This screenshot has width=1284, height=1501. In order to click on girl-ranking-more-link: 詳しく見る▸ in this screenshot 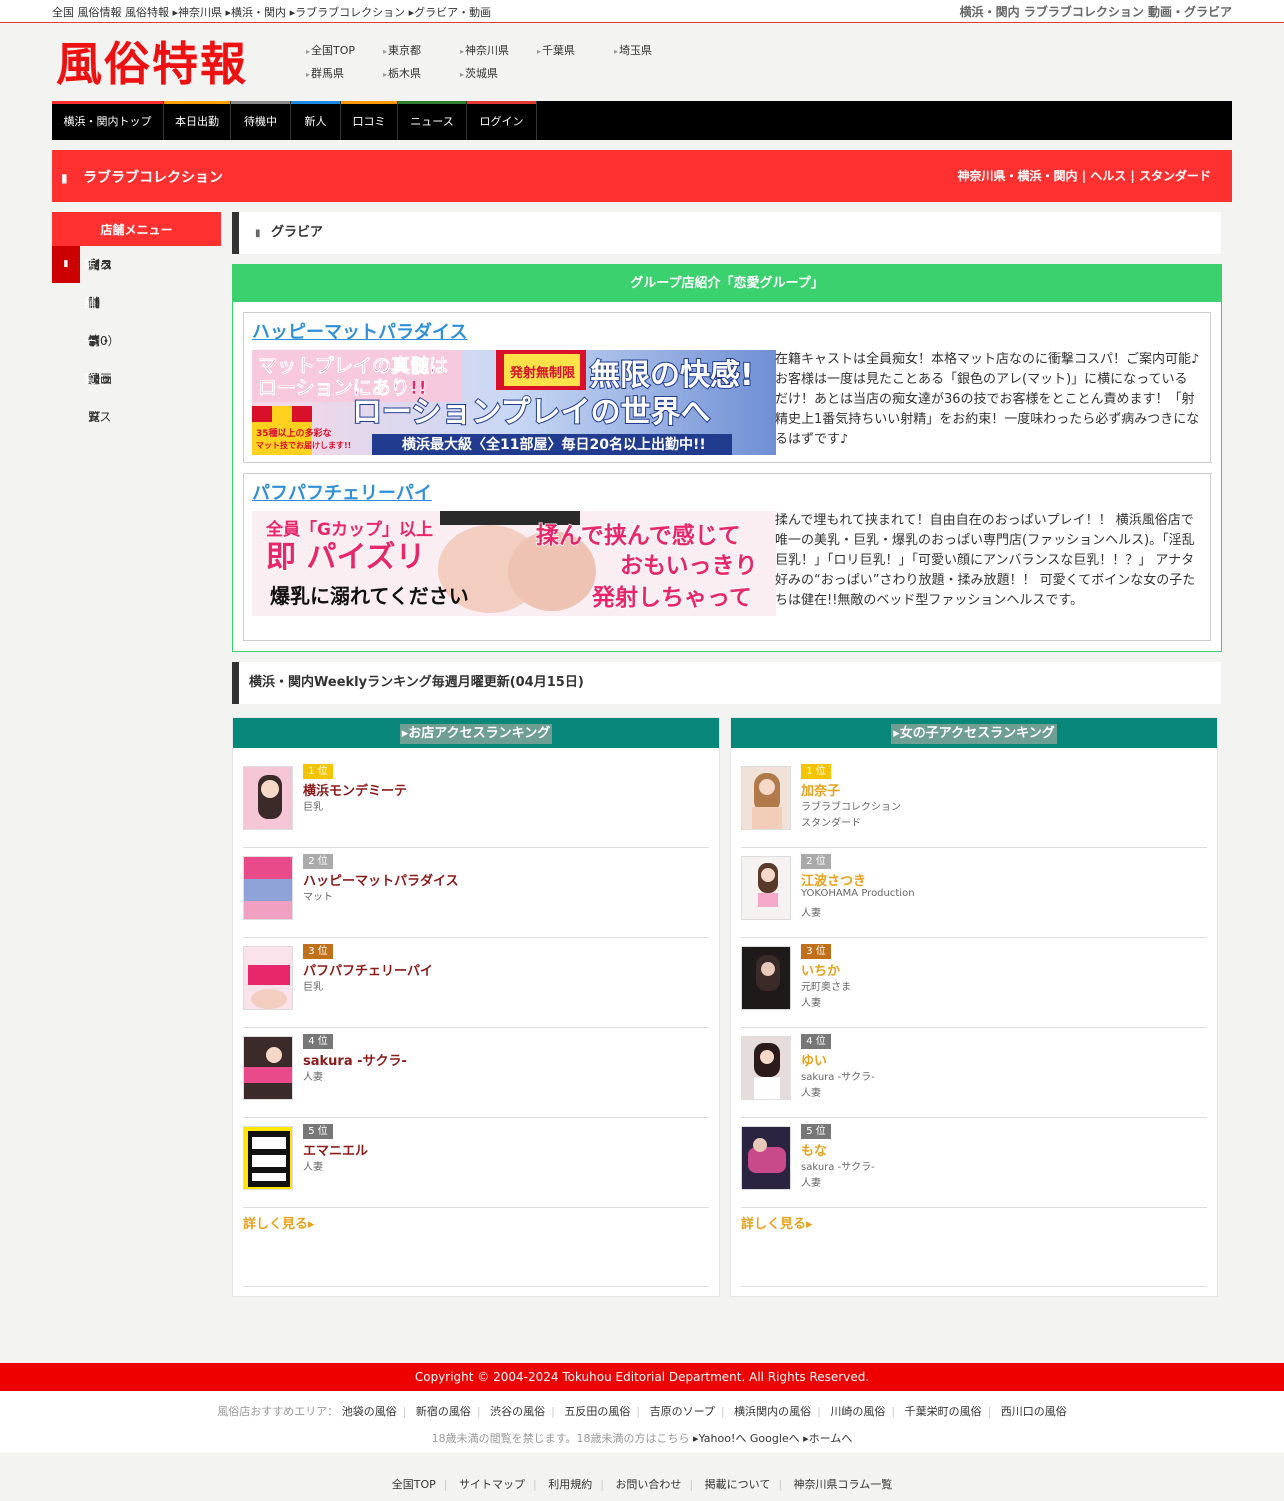, I will do `click(777, 1222)`.